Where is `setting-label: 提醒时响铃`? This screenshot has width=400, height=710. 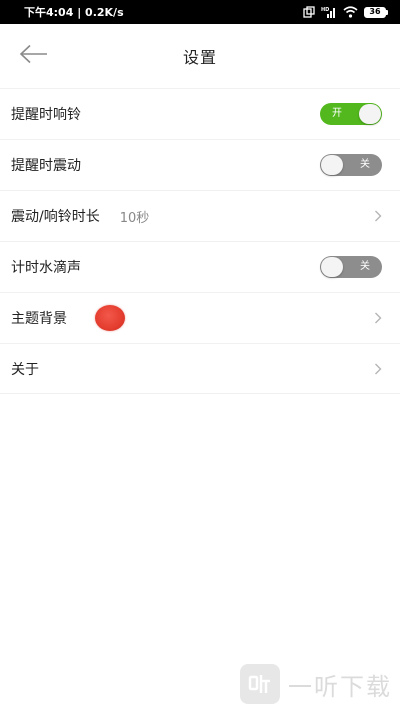
setting-label: 提醒时响铃 is located at coordinates (46, 115).